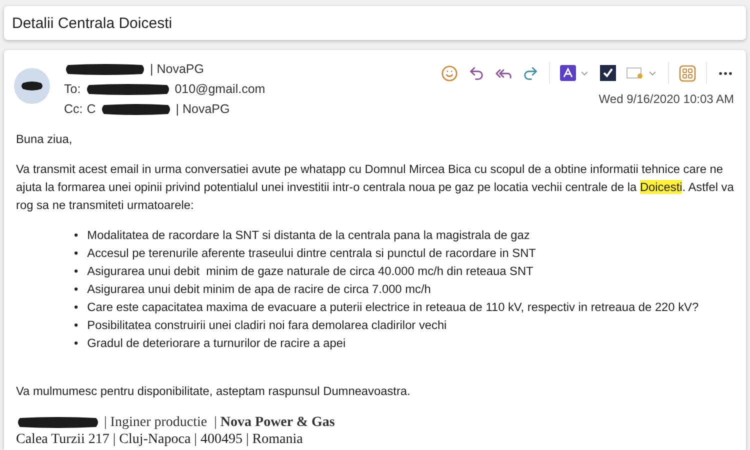 The height and width of the screenshot is (450, 750). What do you see at coordinates (45, 139) in the screenshot?
I see `greeting: Buna ziua,` at bounding box center [45, 139].